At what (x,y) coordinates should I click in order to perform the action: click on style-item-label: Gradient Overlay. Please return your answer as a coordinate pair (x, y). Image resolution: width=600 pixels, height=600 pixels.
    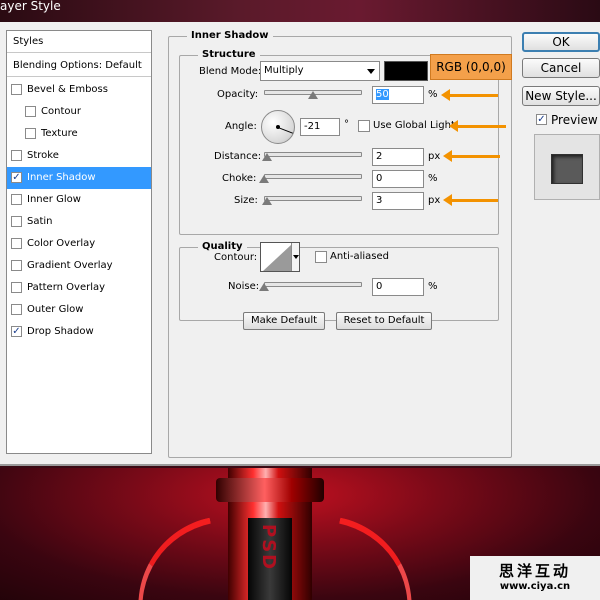
    Looking at the image, I should click on (70, 265).